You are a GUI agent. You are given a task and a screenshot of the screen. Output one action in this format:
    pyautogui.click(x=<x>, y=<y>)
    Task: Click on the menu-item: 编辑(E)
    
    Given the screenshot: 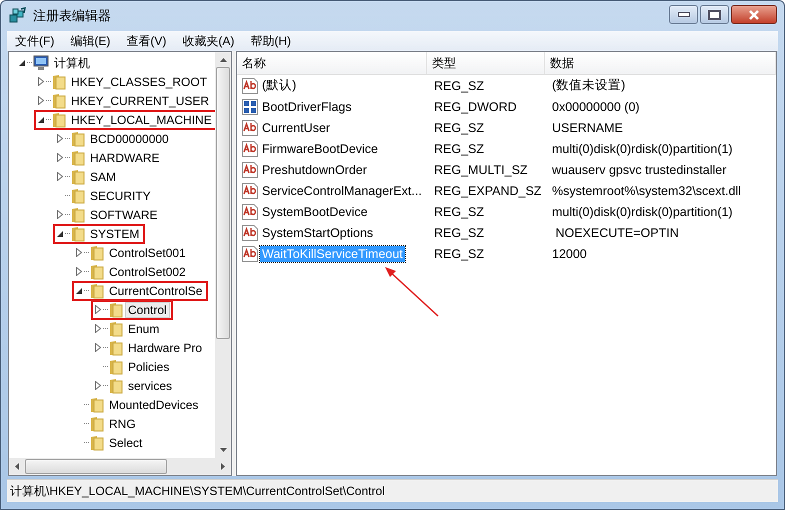 What is the action you would take?
    pyautogui.click(x=90, y=41)
    